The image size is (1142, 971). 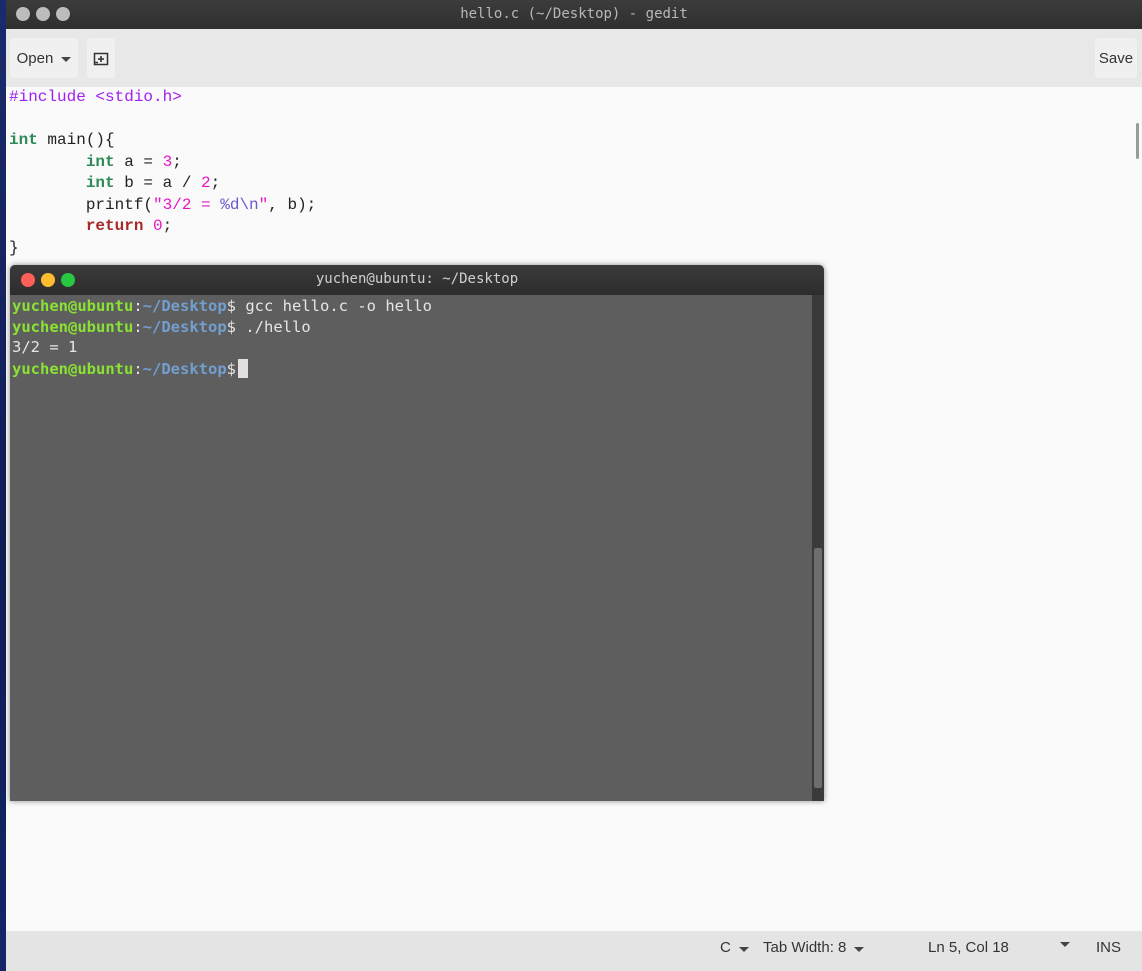 I want to click on new-document-icon, so click(x=101, y=59).